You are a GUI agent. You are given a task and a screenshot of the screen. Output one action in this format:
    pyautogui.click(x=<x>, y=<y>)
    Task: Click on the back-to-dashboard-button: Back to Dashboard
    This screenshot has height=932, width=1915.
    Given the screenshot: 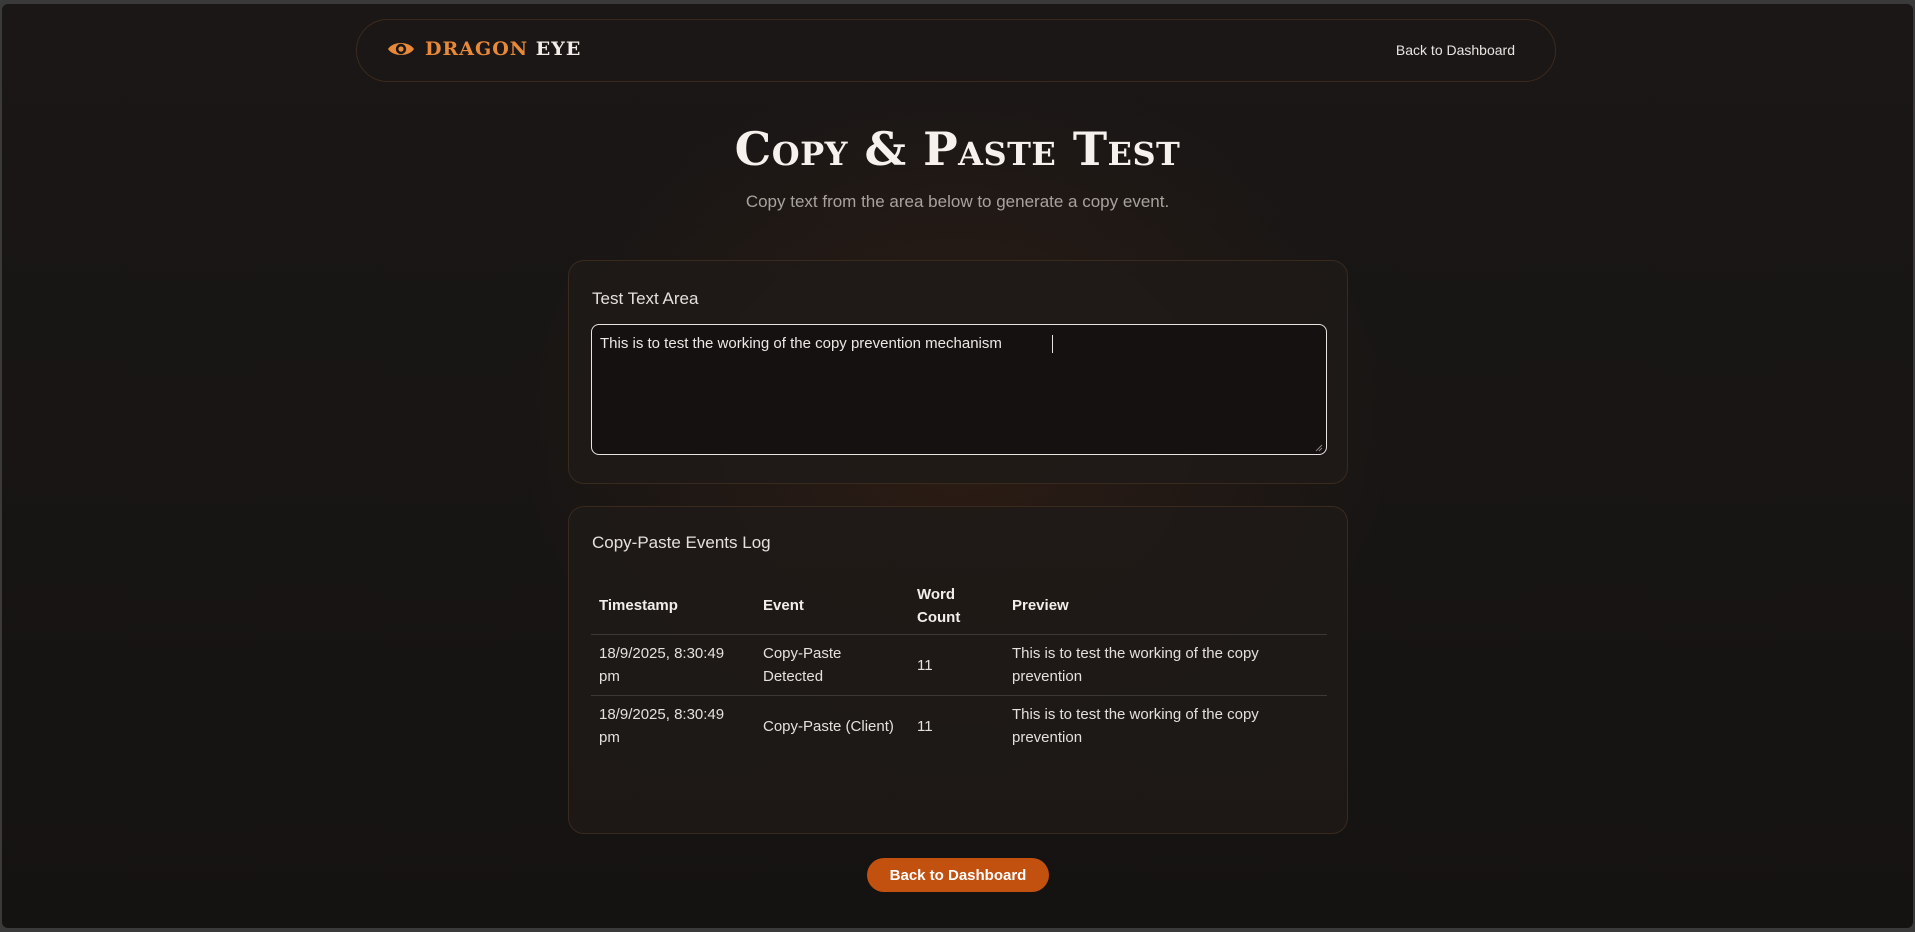 What is the action you would take?
    pyautogui.click(x=958, y=875)
    